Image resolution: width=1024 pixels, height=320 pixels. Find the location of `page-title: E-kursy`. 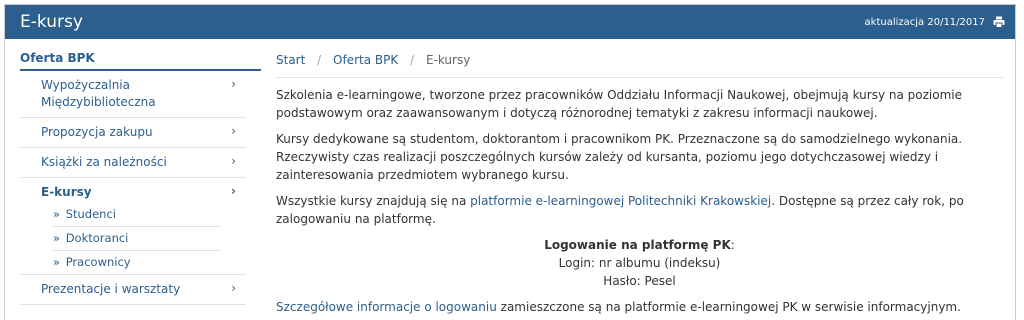

page-title: E-kursy is located at coordinates (51, 22).